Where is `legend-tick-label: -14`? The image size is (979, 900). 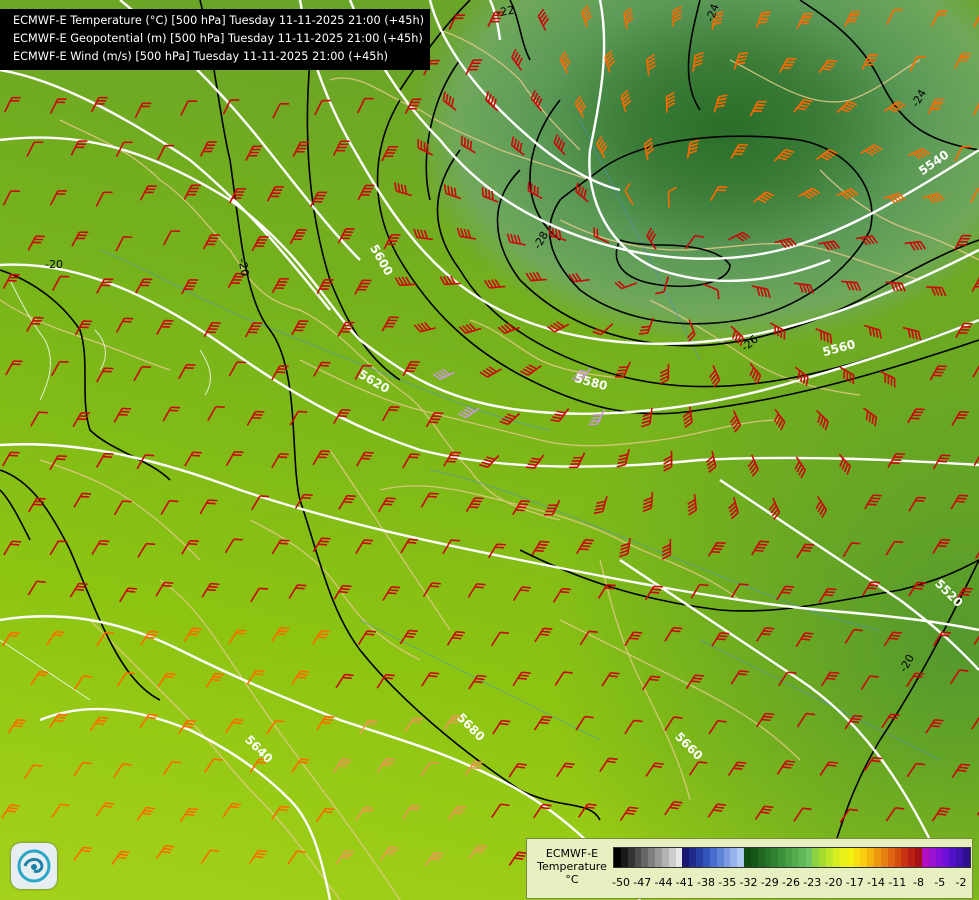 legend-tick-label: -14 is located at coordinates (876, 882).